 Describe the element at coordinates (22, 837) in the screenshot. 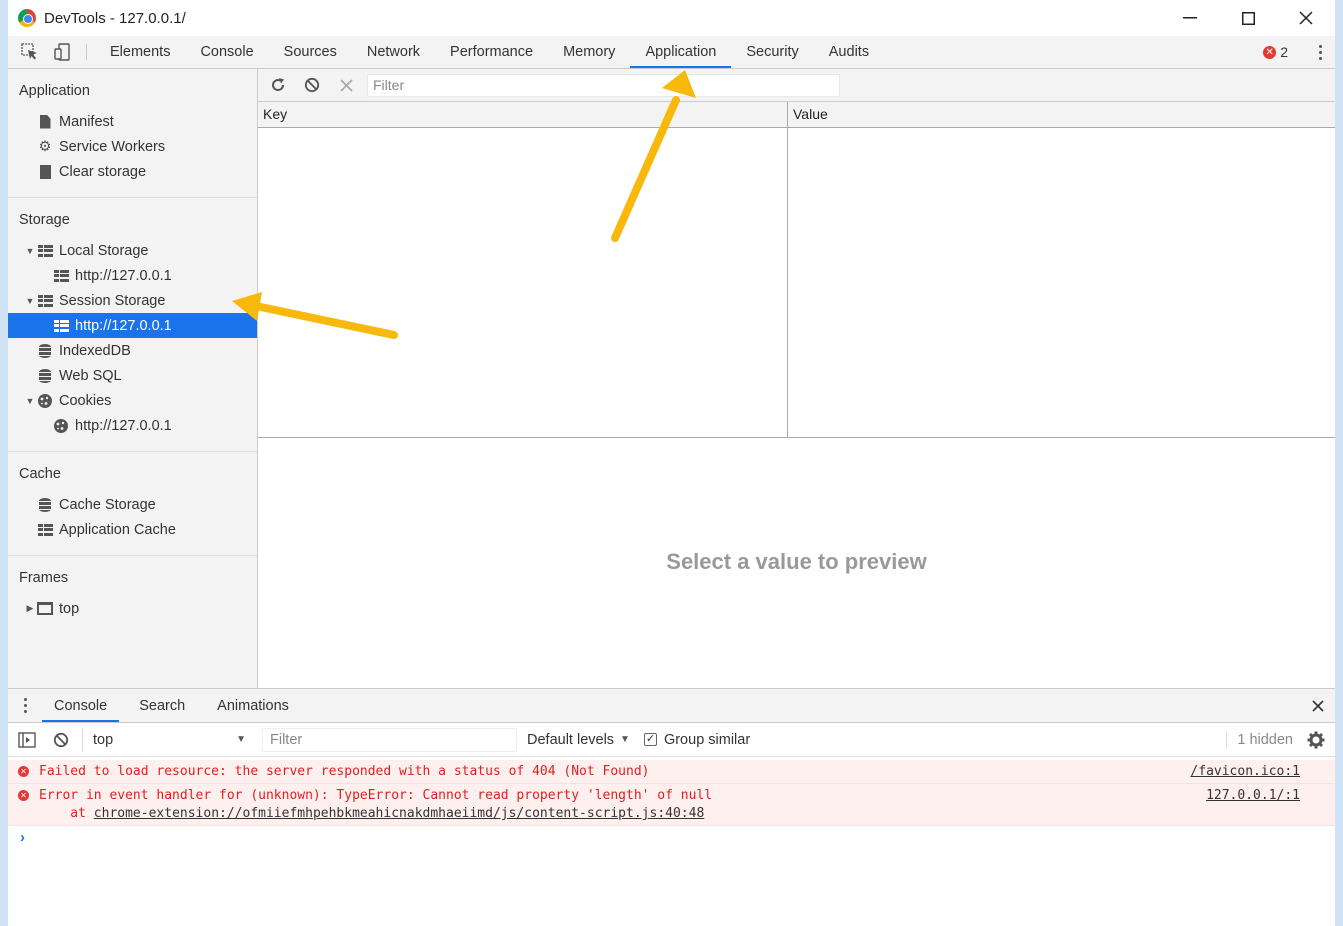

I see `console-prompt-icon: ›` at that location.